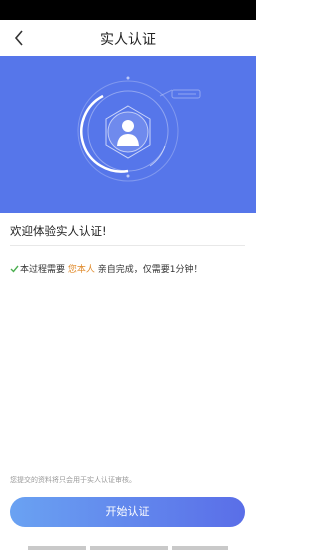 This screenshot has height=550, width=320. Describe the element at coordinates (73, 480) in the screenshot. I see `privacy-notice: 您提交的资料将只会用于实人认证审核。` at that location.